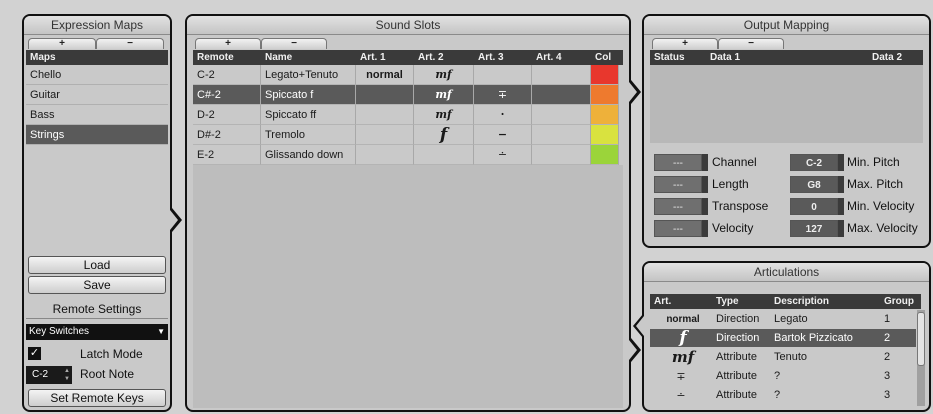  I want to click on name-cell: Legato+Tenuto, so click(308, 75).